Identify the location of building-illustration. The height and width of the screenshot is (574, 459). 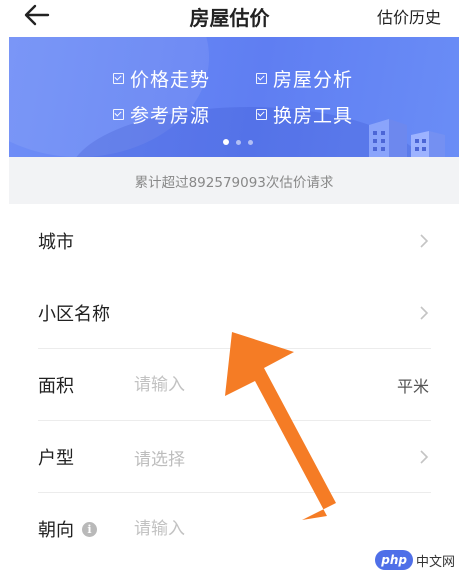
(407, 138).